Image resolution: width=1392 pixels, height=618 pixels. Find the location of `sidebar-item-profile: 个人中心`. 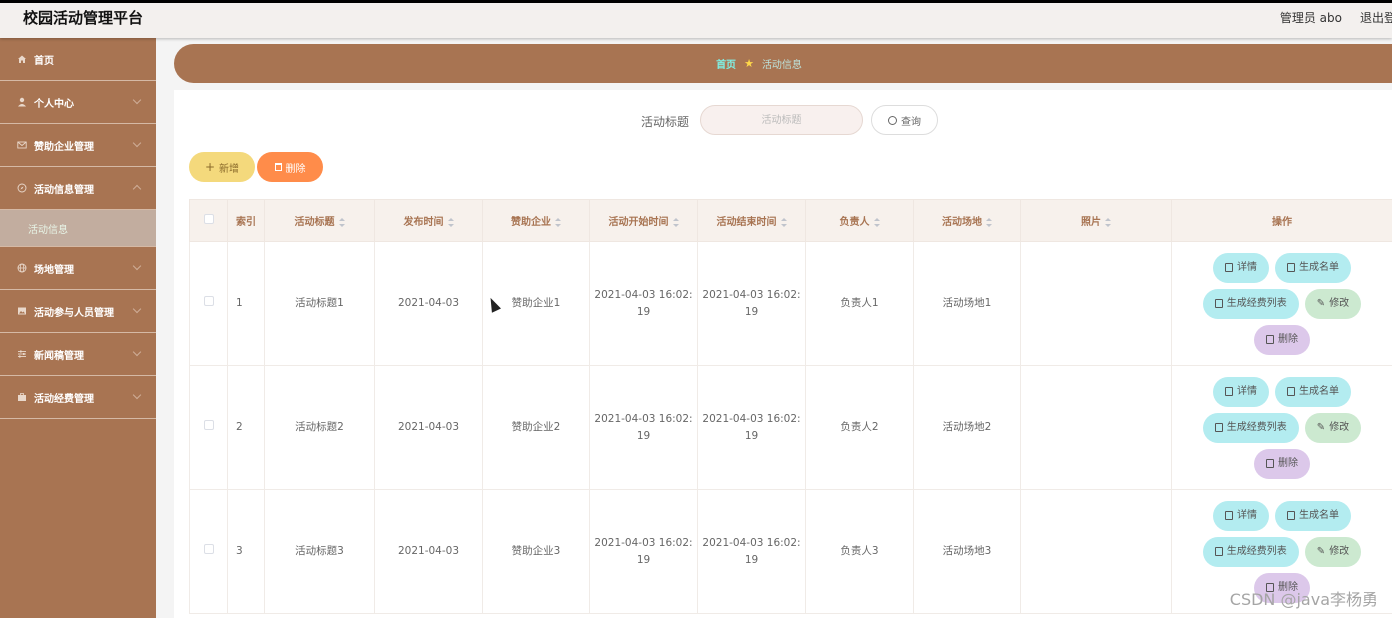

sidebar-item-profile: 个人中心 is located at coordinates (78, 102).